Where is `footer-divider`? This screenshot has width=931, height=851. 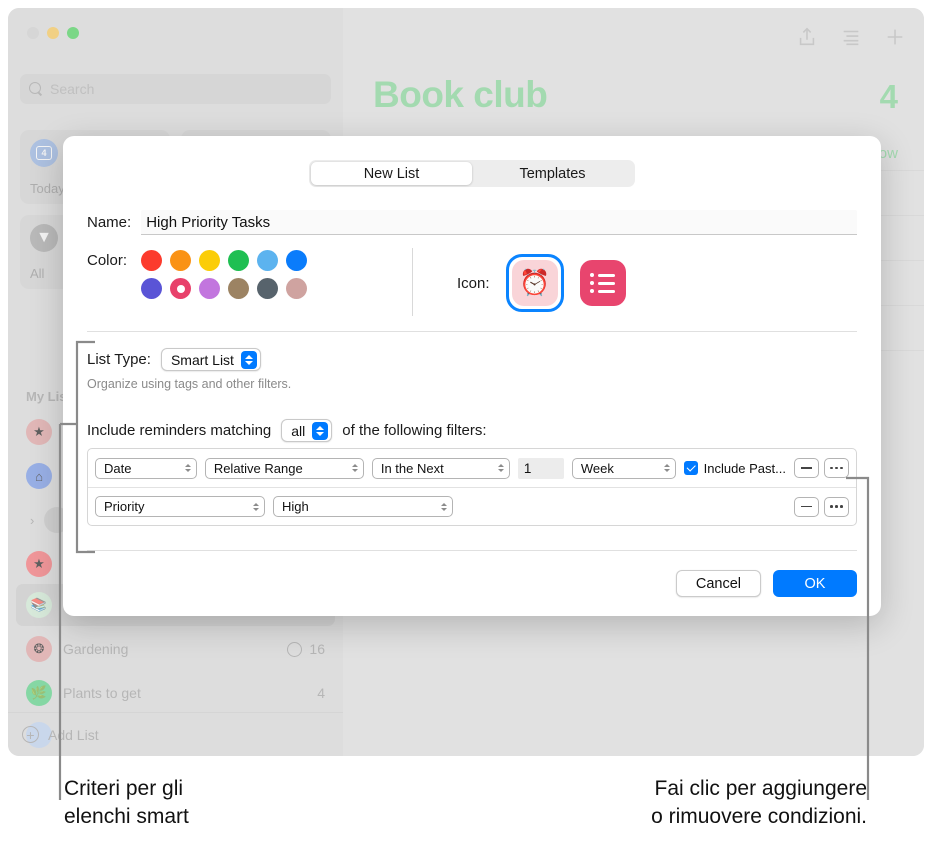 footer-divider is located at coordinates (472, 550).